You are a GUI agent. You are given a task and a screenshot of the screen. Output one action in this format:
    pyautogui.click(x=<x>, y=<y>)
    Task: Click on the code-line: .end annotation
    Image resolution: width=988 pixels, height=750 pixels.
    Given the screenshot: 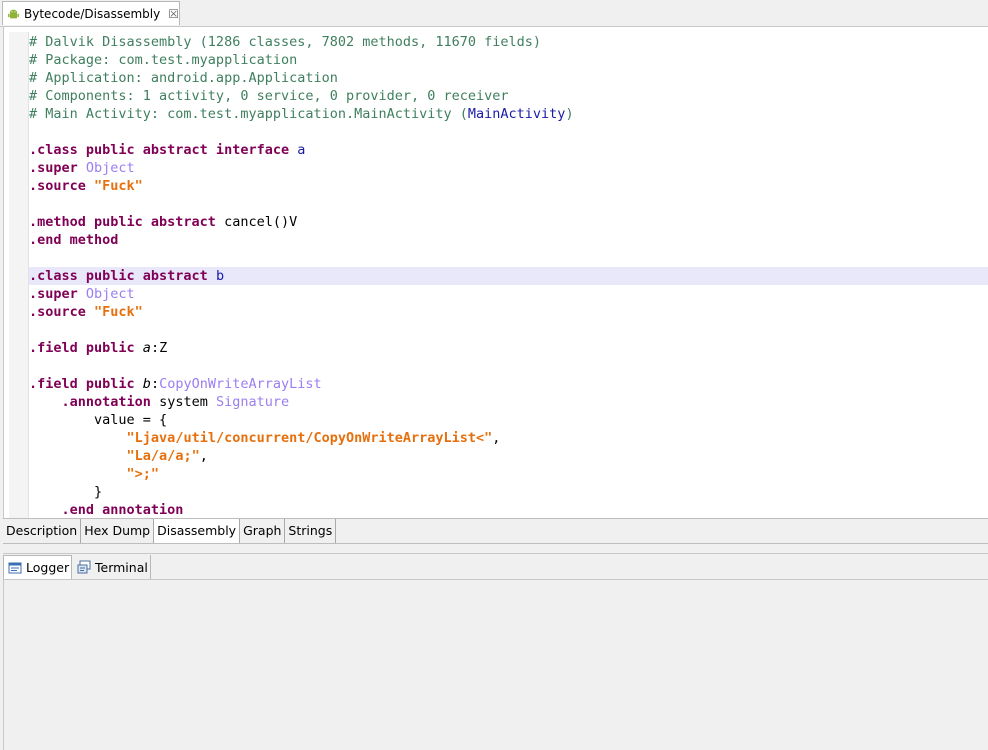 What is the action you would take?
    pyautogui.click(x=508, y=509)
    